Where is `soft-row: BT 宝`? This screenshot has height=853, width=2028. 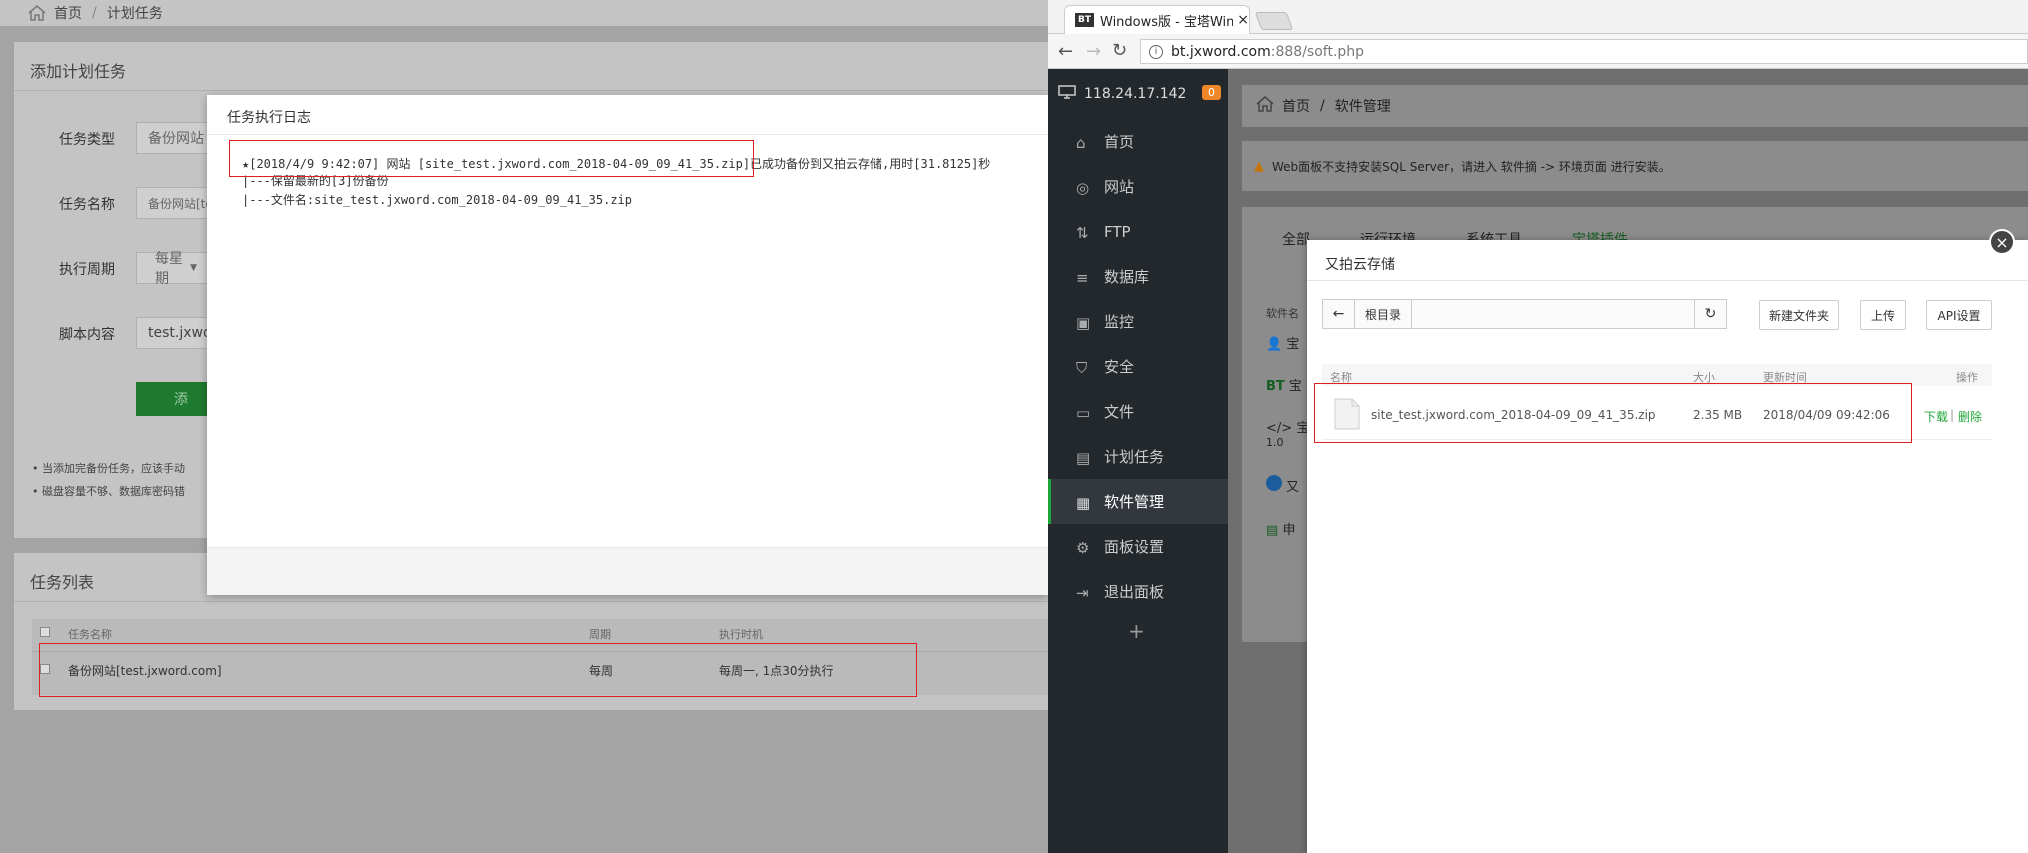
soft-row: BT 宝 is located at coordinates (1284, 384).